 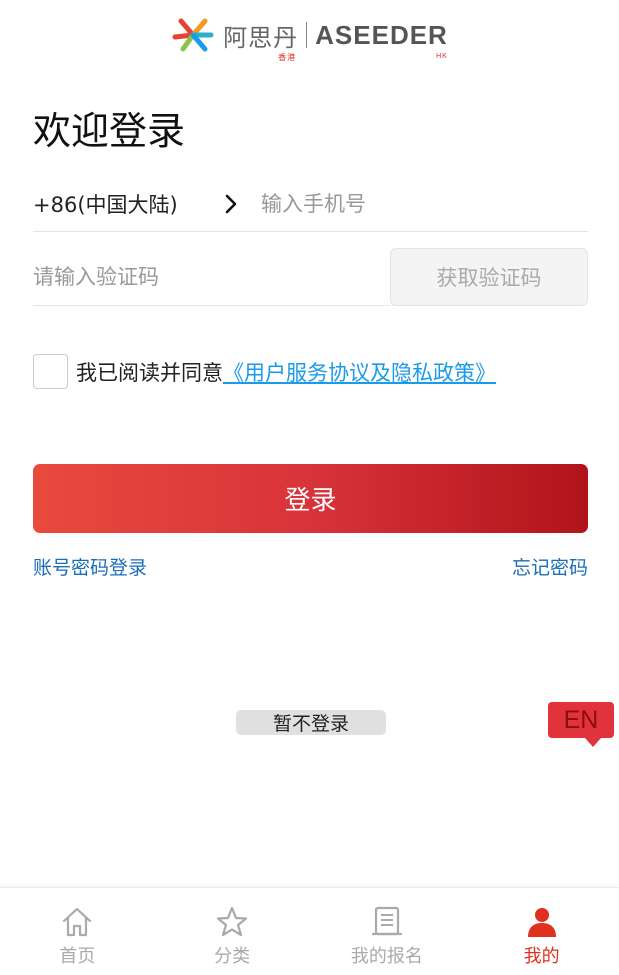 I want to click on aseeder-mark-icon, so click(x=193, y=35).